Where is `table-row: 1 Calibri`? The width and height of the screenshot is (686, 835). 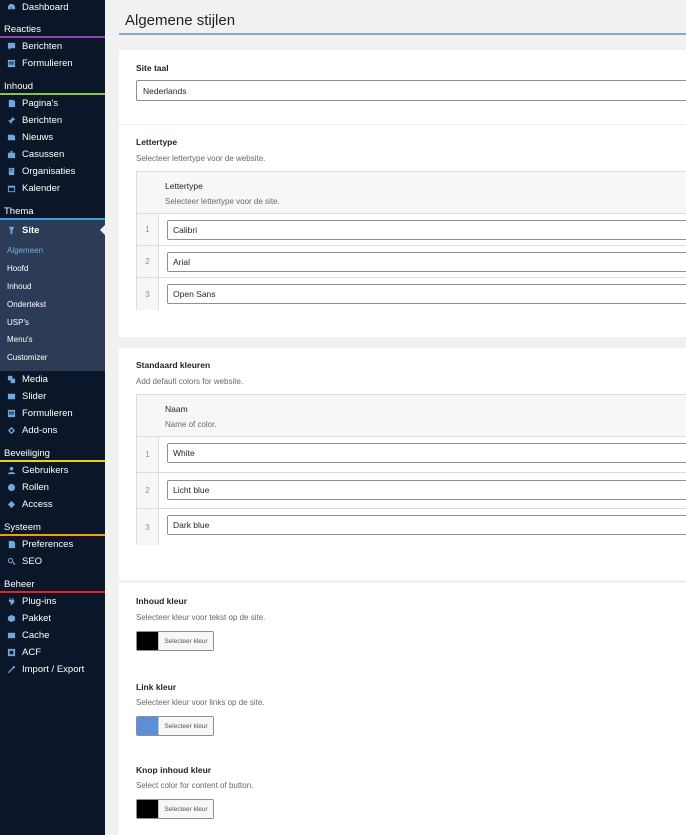
table-row: 1 Calibri is located at coordinates (411, 229).